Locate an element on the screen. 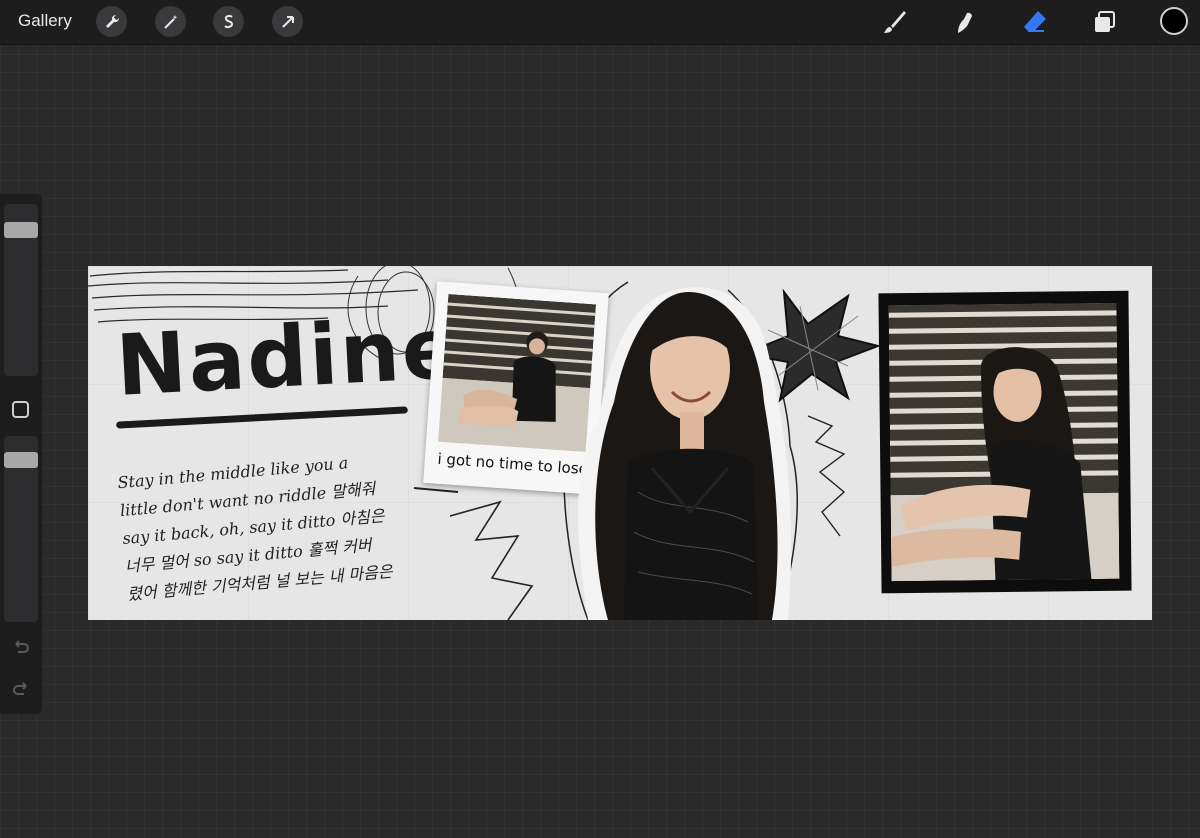 Image resolution: width=1200 pixels, height=838 pixels. eraser-icon is located at coordinates (1035, 22).